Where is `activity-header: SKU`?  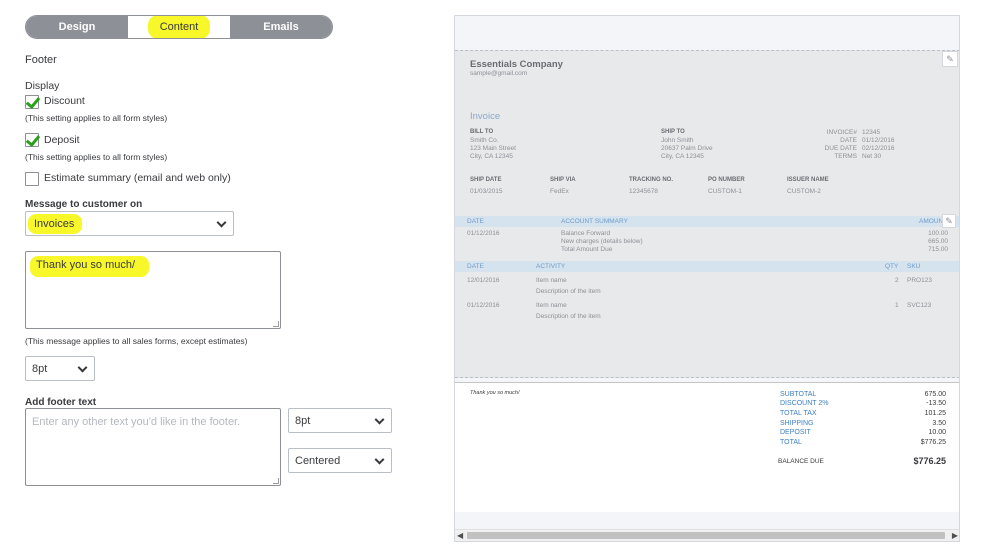
activity-header: SKU is located at coordinates (914, 266).